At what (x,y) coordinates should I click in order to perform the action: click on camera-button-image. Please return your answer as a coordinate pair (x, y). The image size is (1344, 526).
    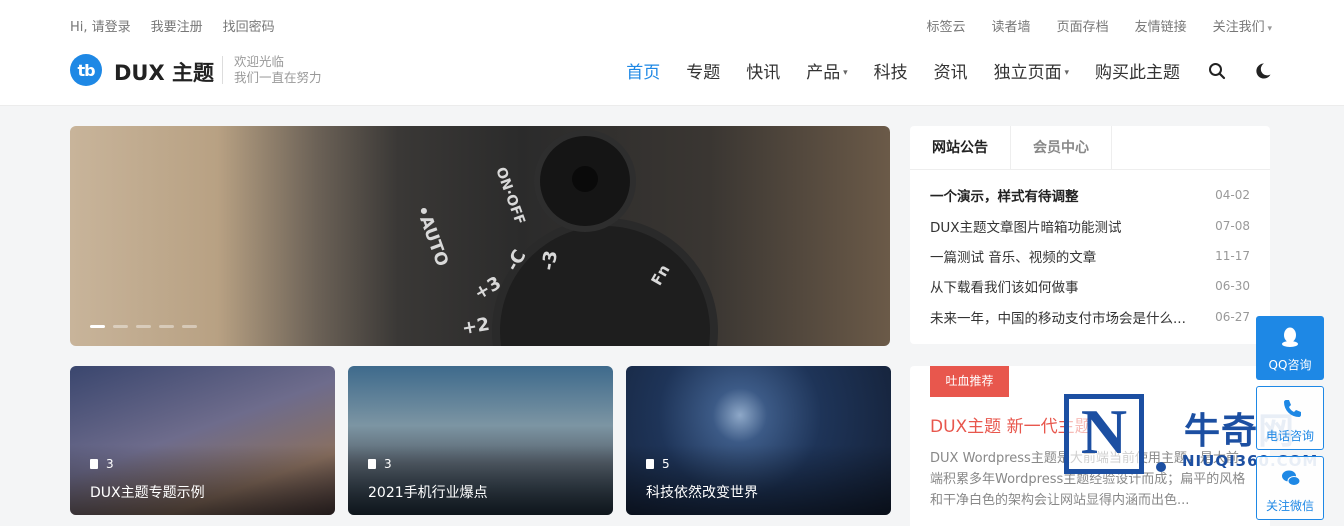
    Looking at the image, I should click on (585, 181).